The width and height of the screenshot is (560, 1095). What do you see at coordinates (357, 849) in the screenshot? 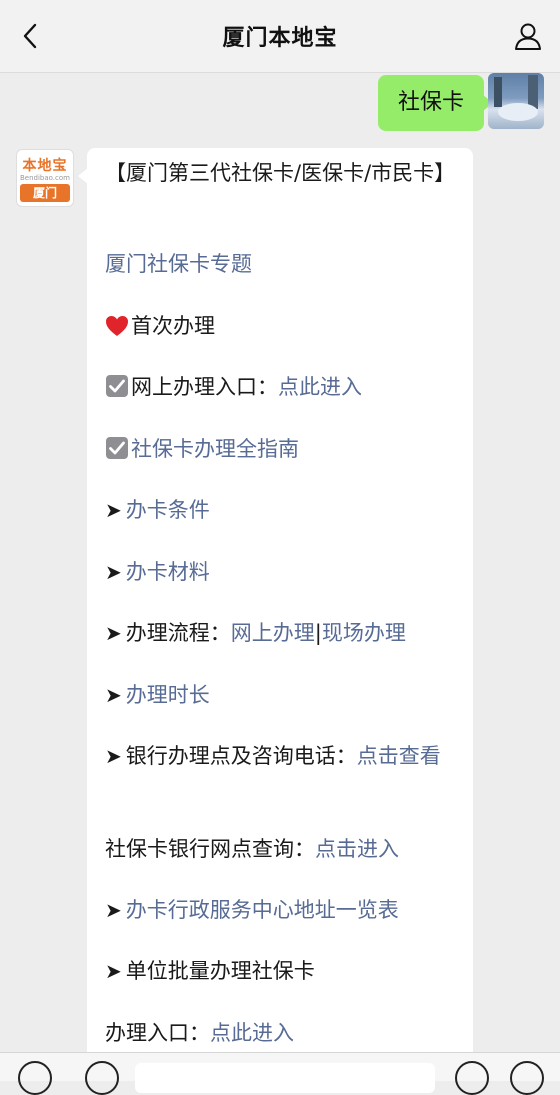
I see `bank-query-link: 点击进入` at bounding box center [357, 849].